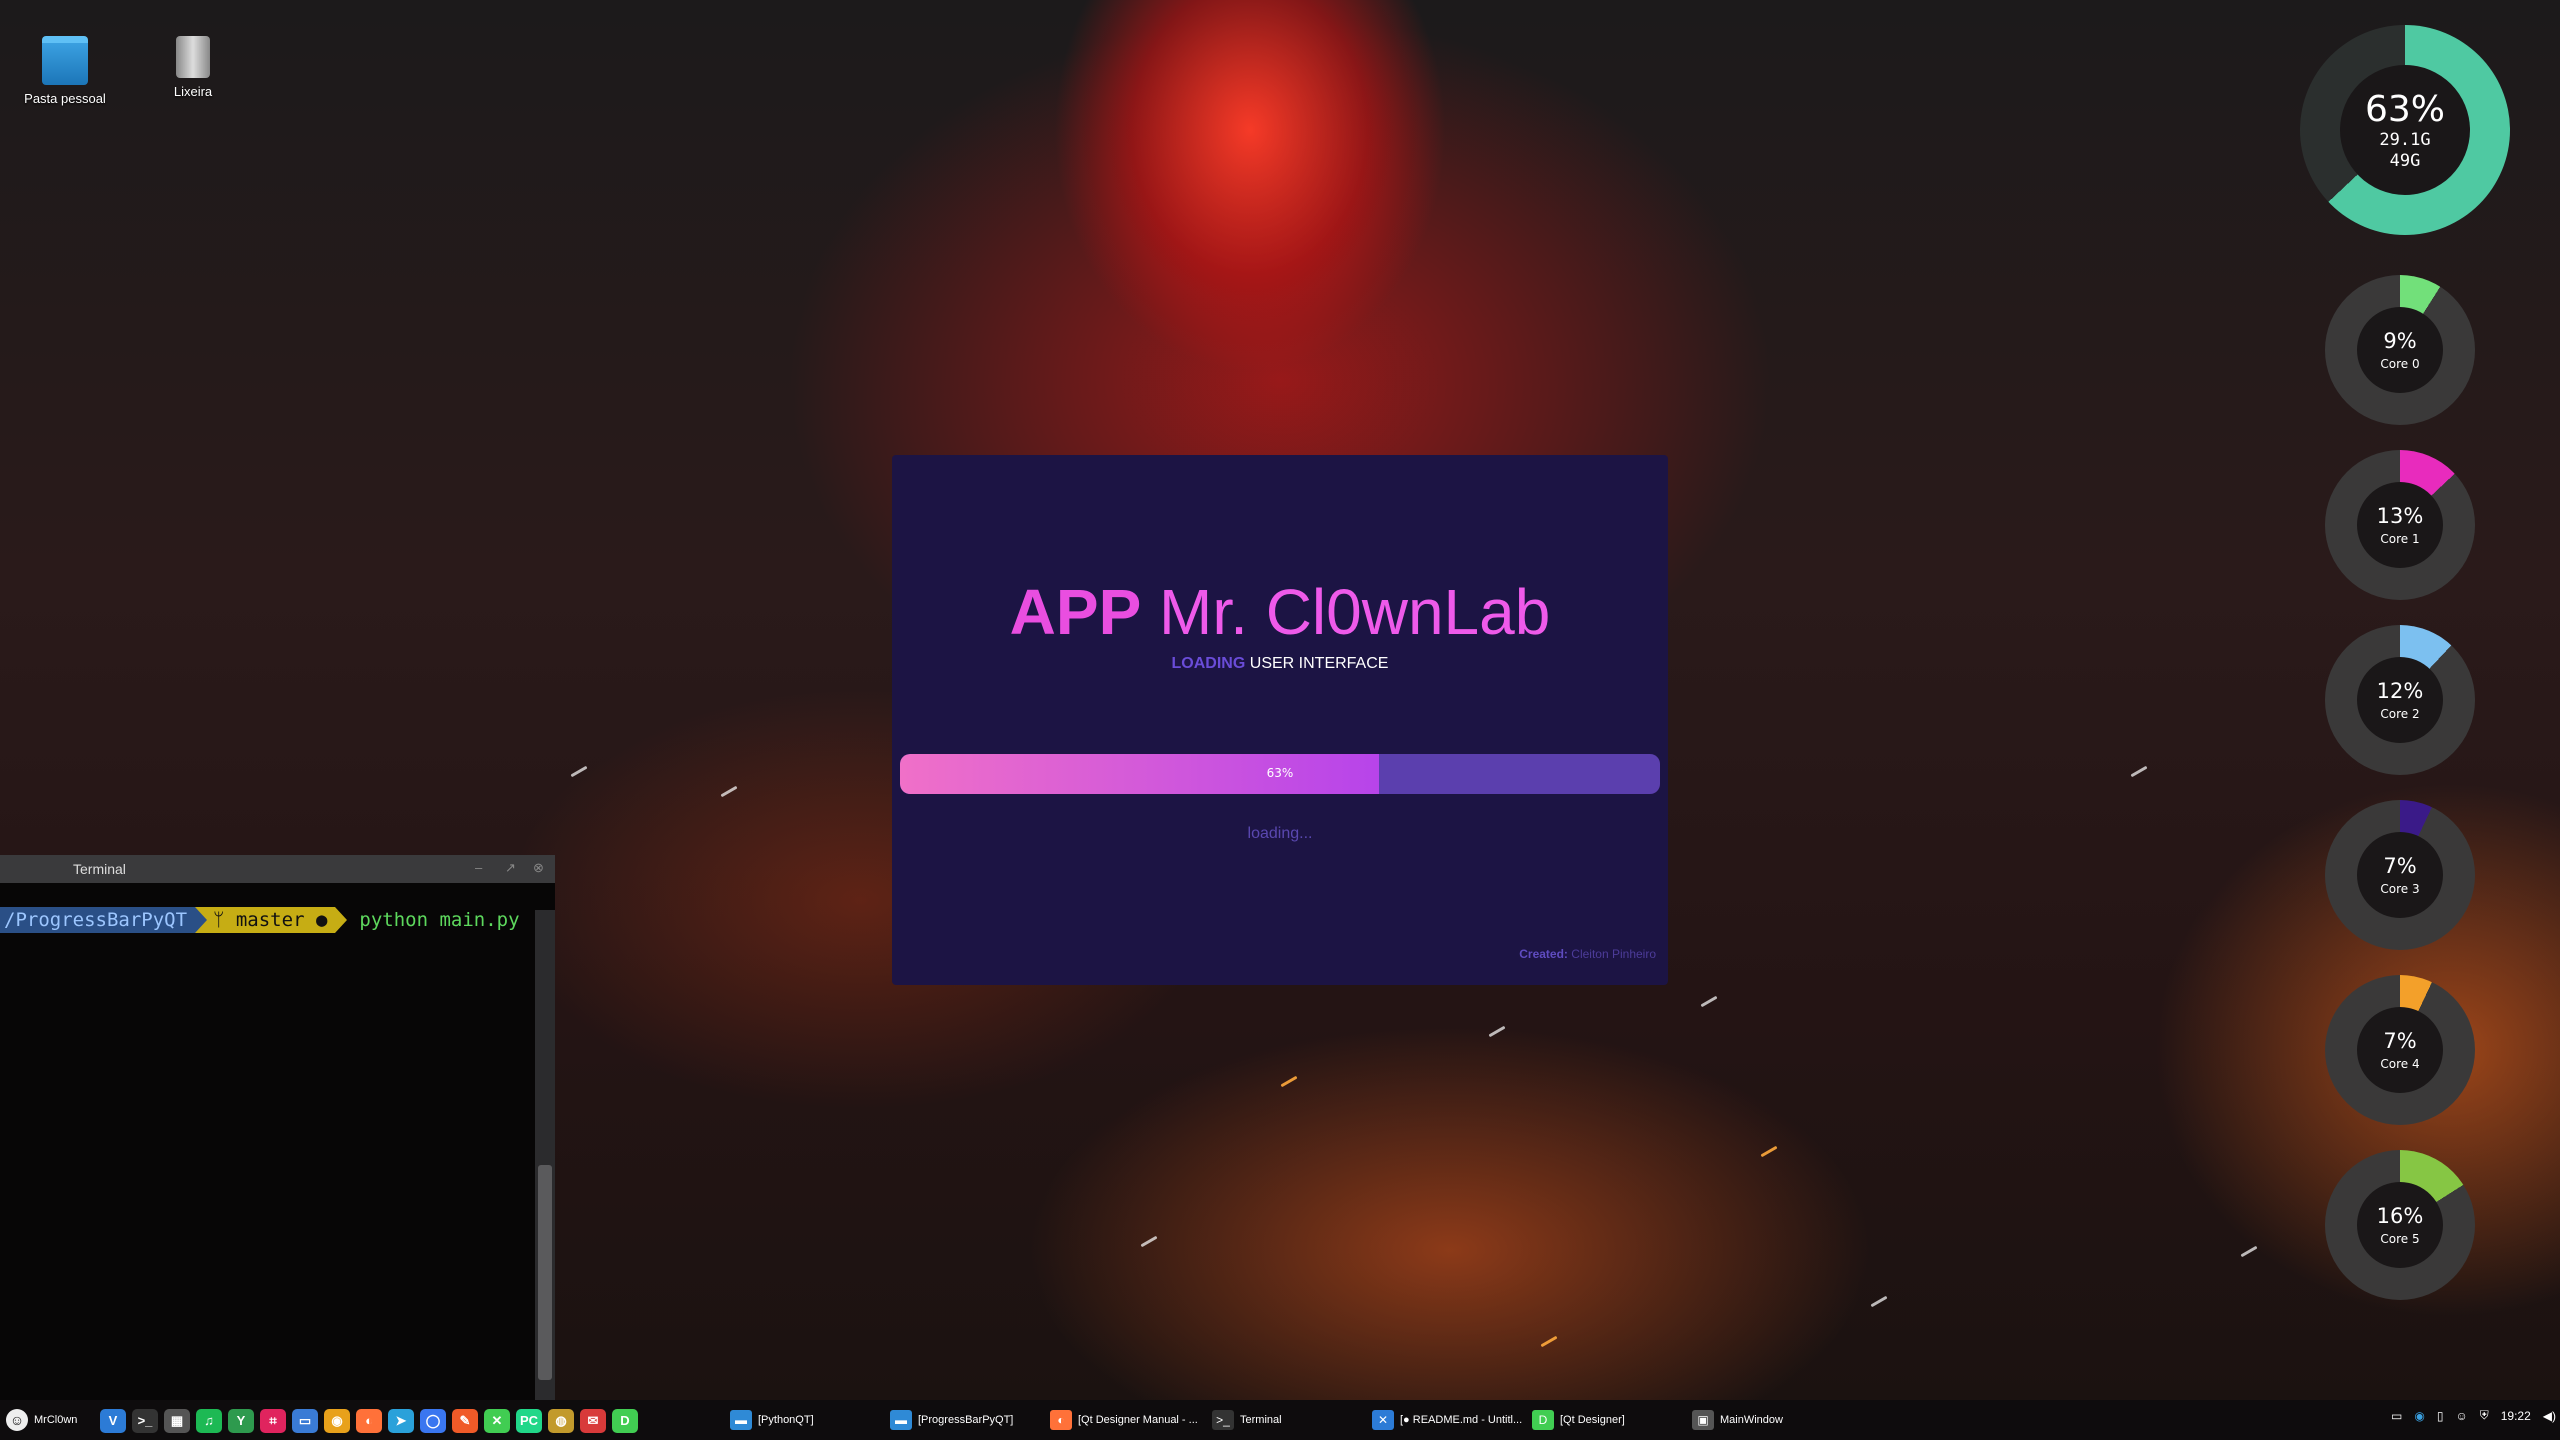 The image size is (2560, 1440). Describe the element at coordinates (2400, 889) in the screenshot. I see `core-name: Core 3` at that location.